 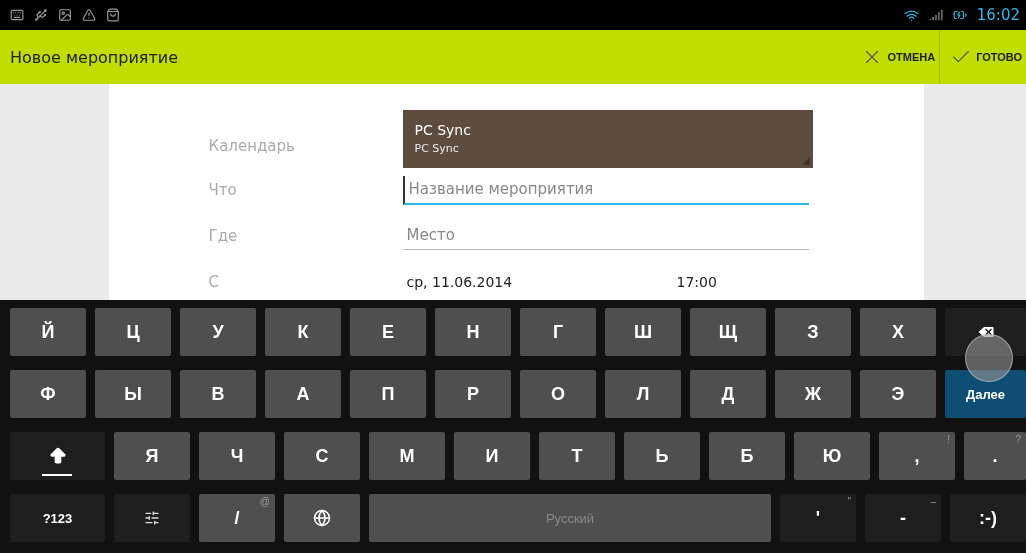 What do you see at coordinates (643, 394) in the screenshot?
I see `letter-key: Л` at bounding box center [643, 394].